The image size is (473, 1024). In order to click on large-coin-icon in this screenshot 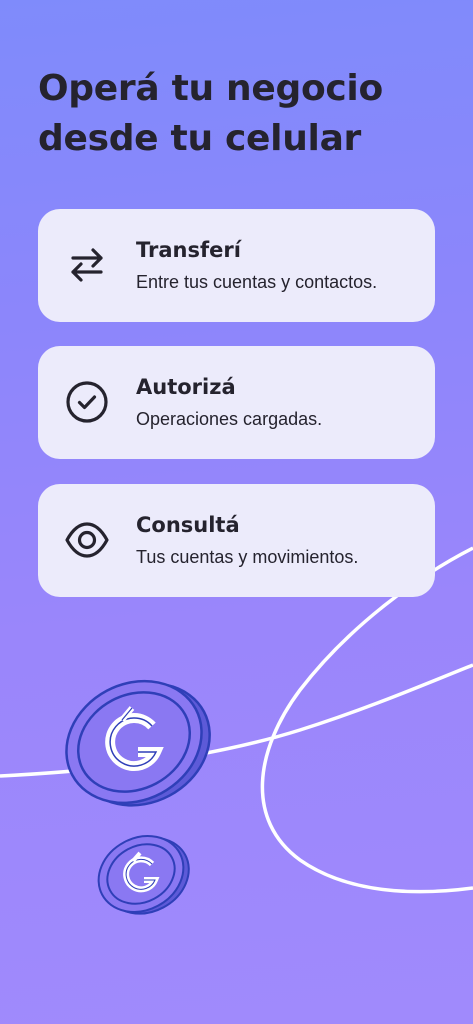, I will do `click(138, 743)`.